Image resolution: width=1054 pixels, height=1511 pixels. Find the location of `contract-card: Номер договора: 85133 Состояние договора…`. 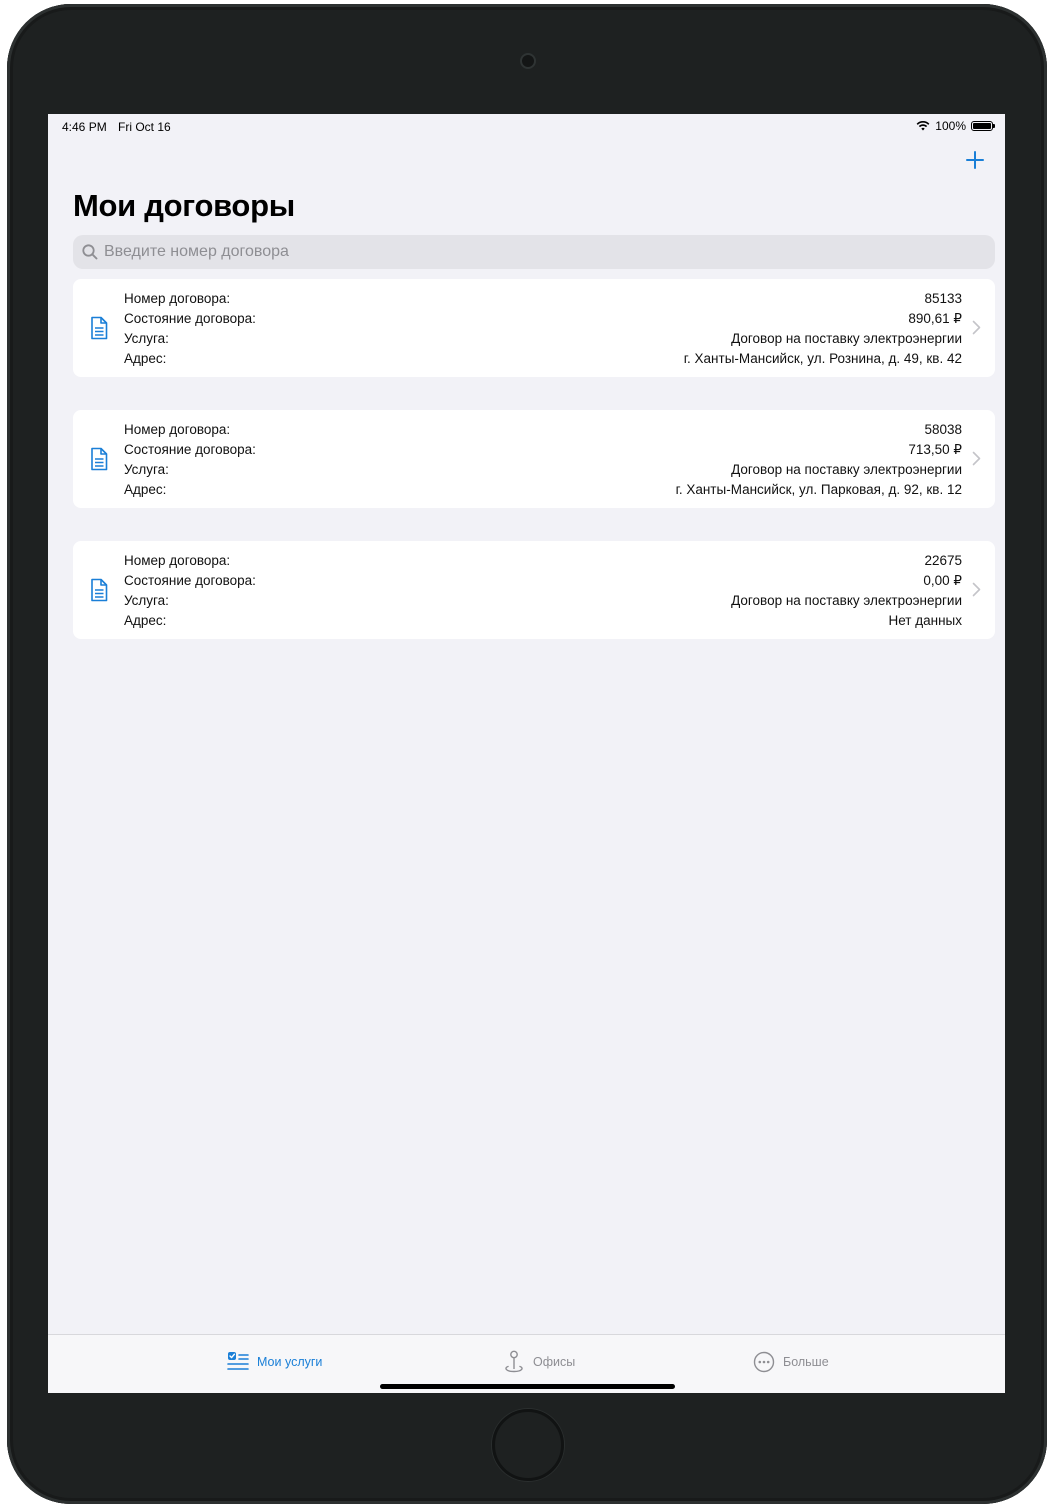

contract-card: Номер договора: 85133 Состояние договора… is located at coordinates (534, 328).